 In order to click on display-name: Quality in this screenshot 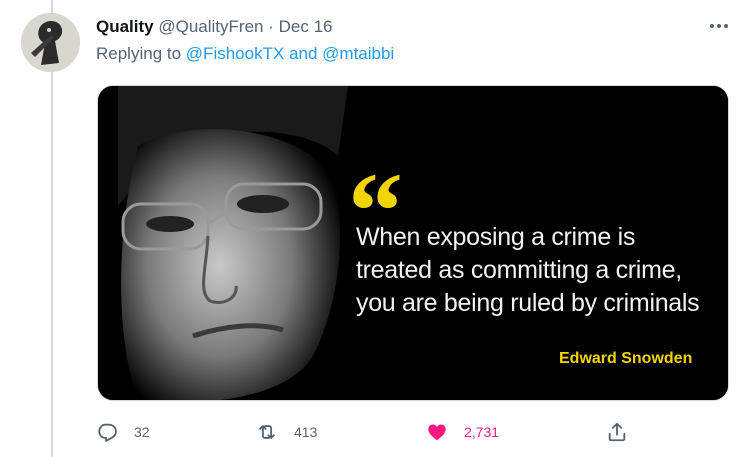, I will do `click(125, 26)`.